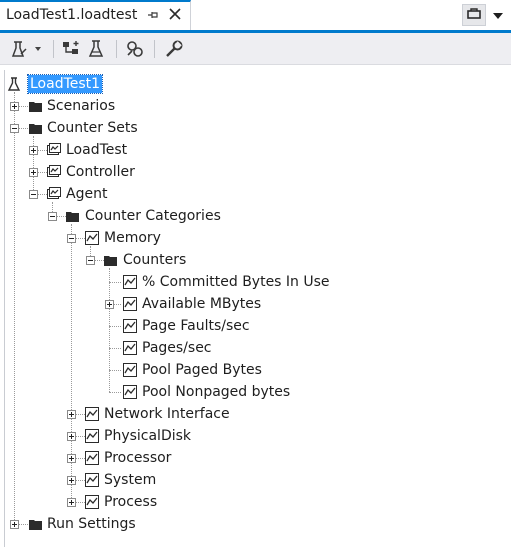  What do you see at coordinates (155, 260) in the screenshot?
I see `tree-node-label: Counters` at bounding box center [155, 260].